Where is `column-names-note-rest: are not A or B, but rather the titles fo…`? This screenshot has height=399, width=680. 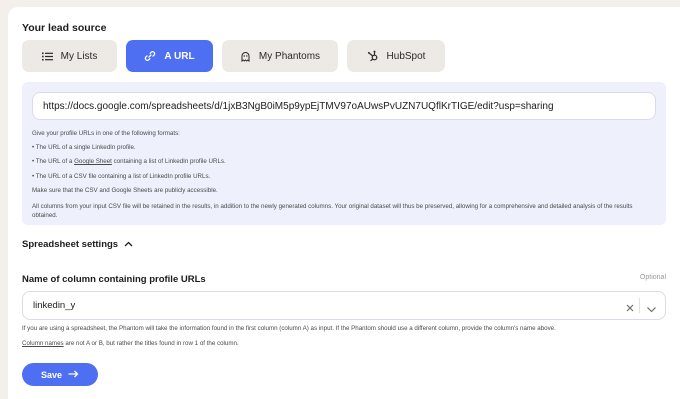 column-names-note-rest: are not A or B, but rather the titles fo… is located at coordinates (151, 343).